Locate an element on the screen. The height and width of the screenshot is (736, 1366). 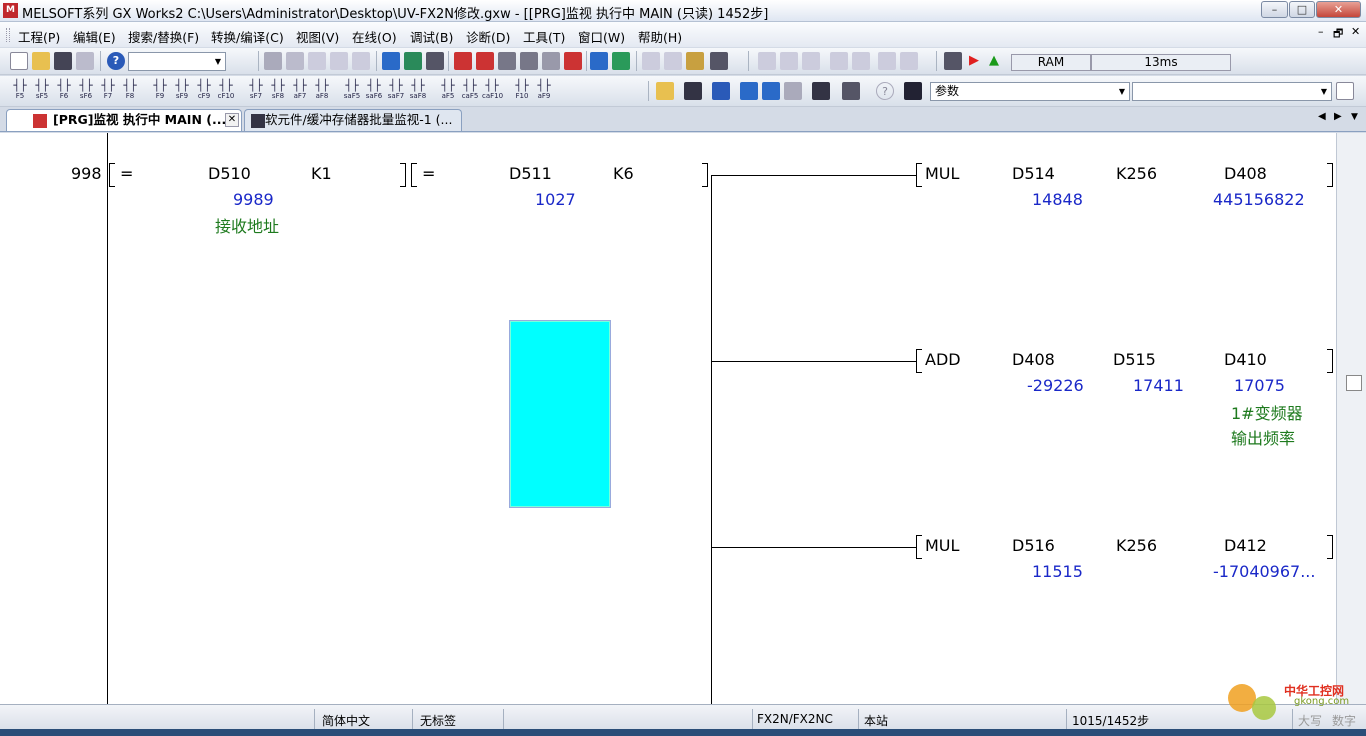
stop-icon: ▲ is located at coordinates (994, 61).